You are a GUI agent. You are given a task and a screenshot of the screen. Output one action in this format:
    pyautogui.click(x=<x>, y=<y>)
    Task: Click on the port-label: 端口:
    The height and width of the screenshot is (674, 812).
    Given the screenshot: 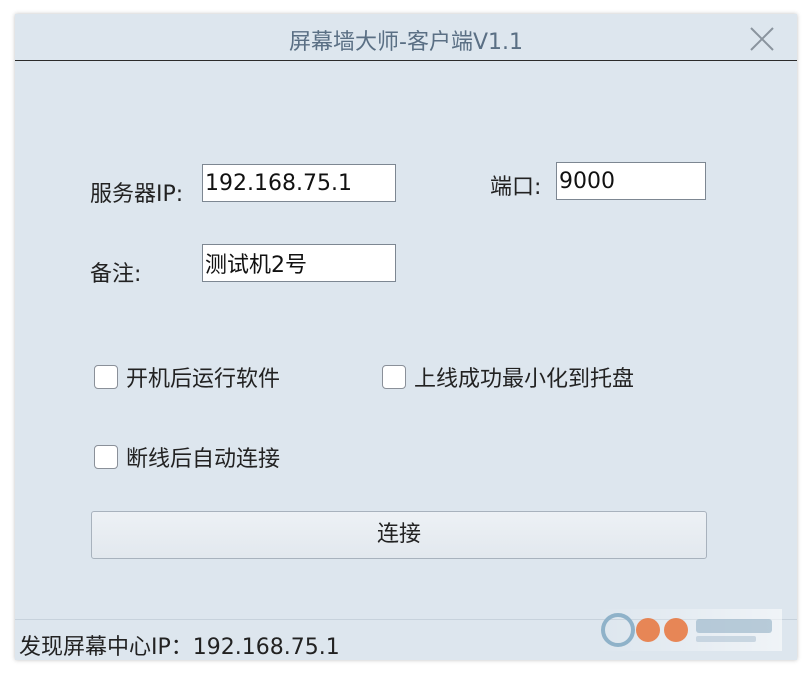 What is the action you would take?
    pyautogui.click(x=516, y=187)
    